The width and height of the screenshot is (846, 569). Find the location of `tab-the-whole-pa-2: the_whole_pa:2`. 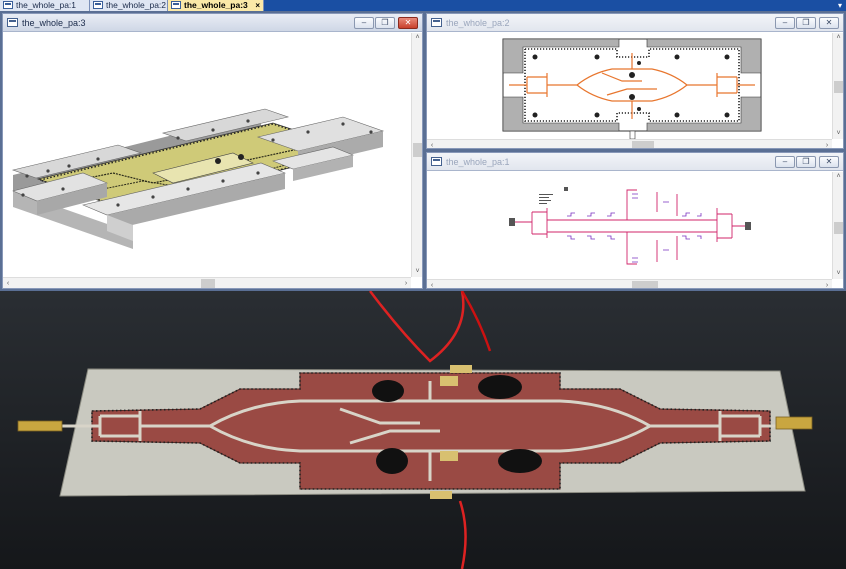

tab-the-whole-pa-2: the_whole_pa:2 is located at coordinates (129, 5).